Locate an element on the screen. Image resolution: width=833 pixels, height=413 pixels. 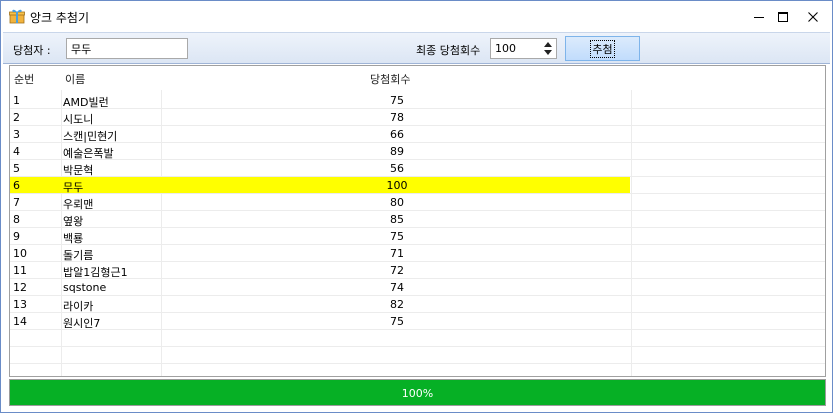
close-button is located at coordinates (813, 16).